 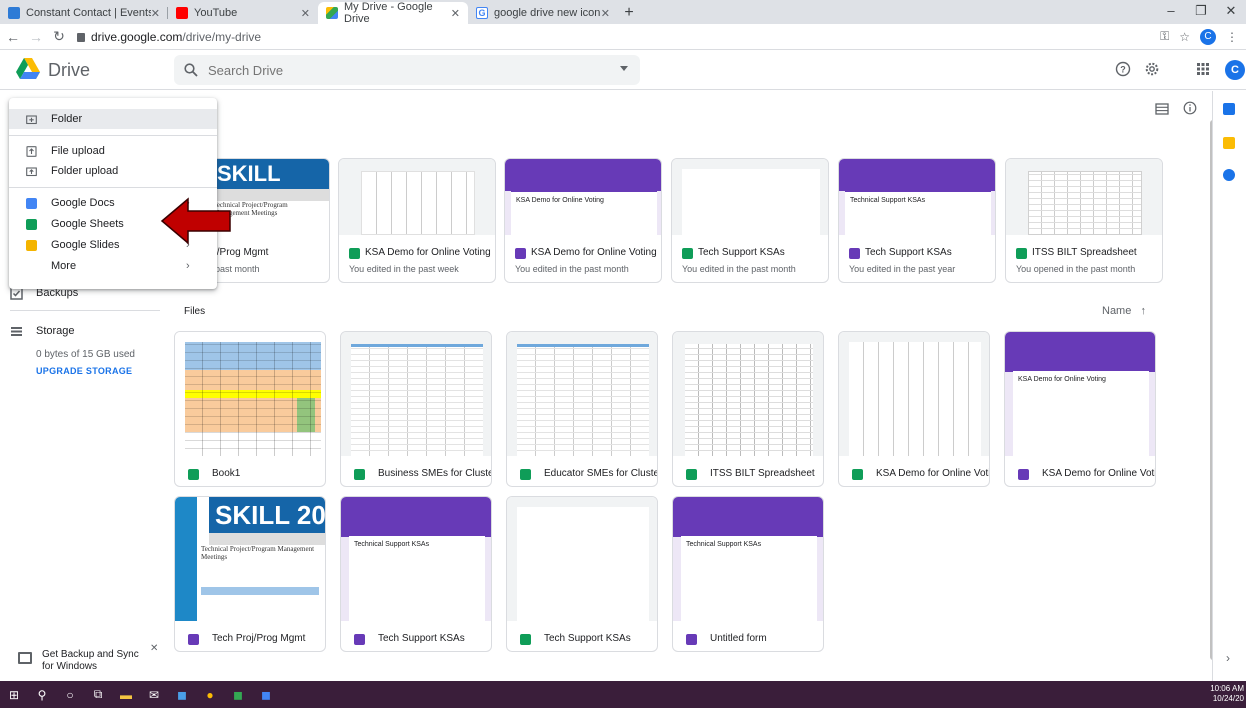 I want to click on file-upload-item: File upload, so click(x=113, y=151).